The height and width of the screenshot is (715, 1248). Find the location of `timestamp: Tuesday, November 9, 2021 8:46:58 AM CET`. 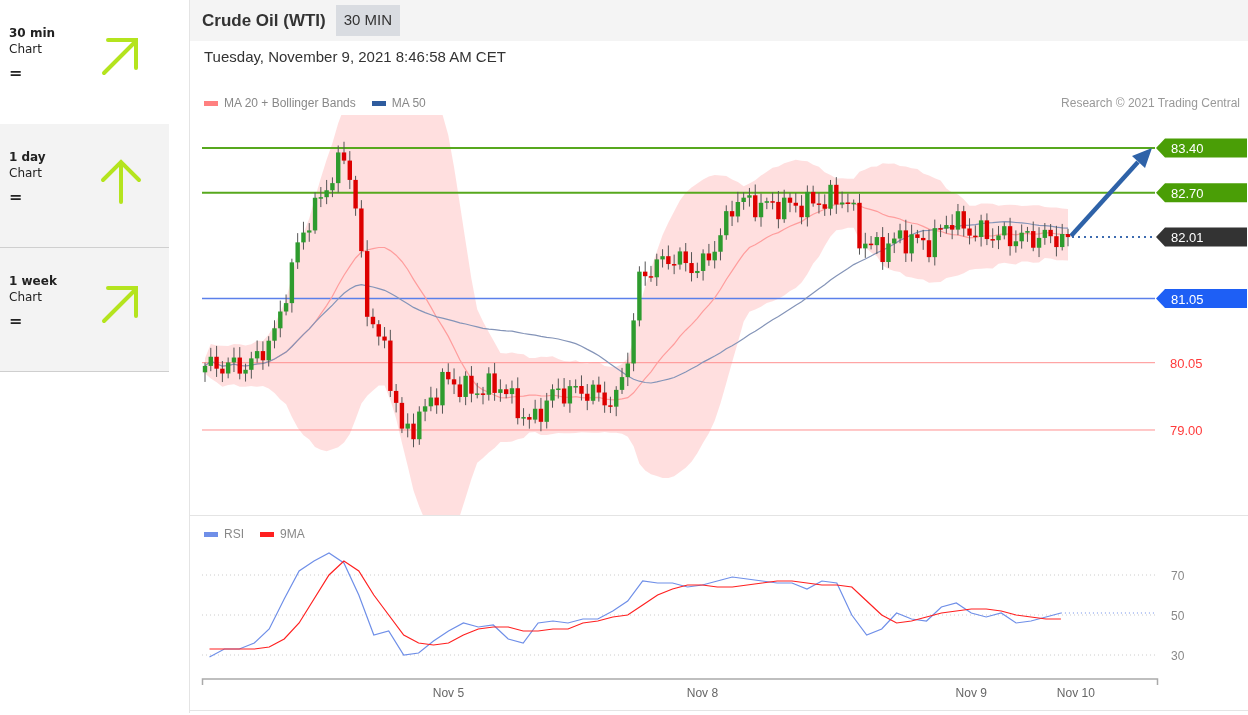

timestamp: Tuesday, November 9, 2021 8:46:58 AM CET is located at coordinates (355, 56).